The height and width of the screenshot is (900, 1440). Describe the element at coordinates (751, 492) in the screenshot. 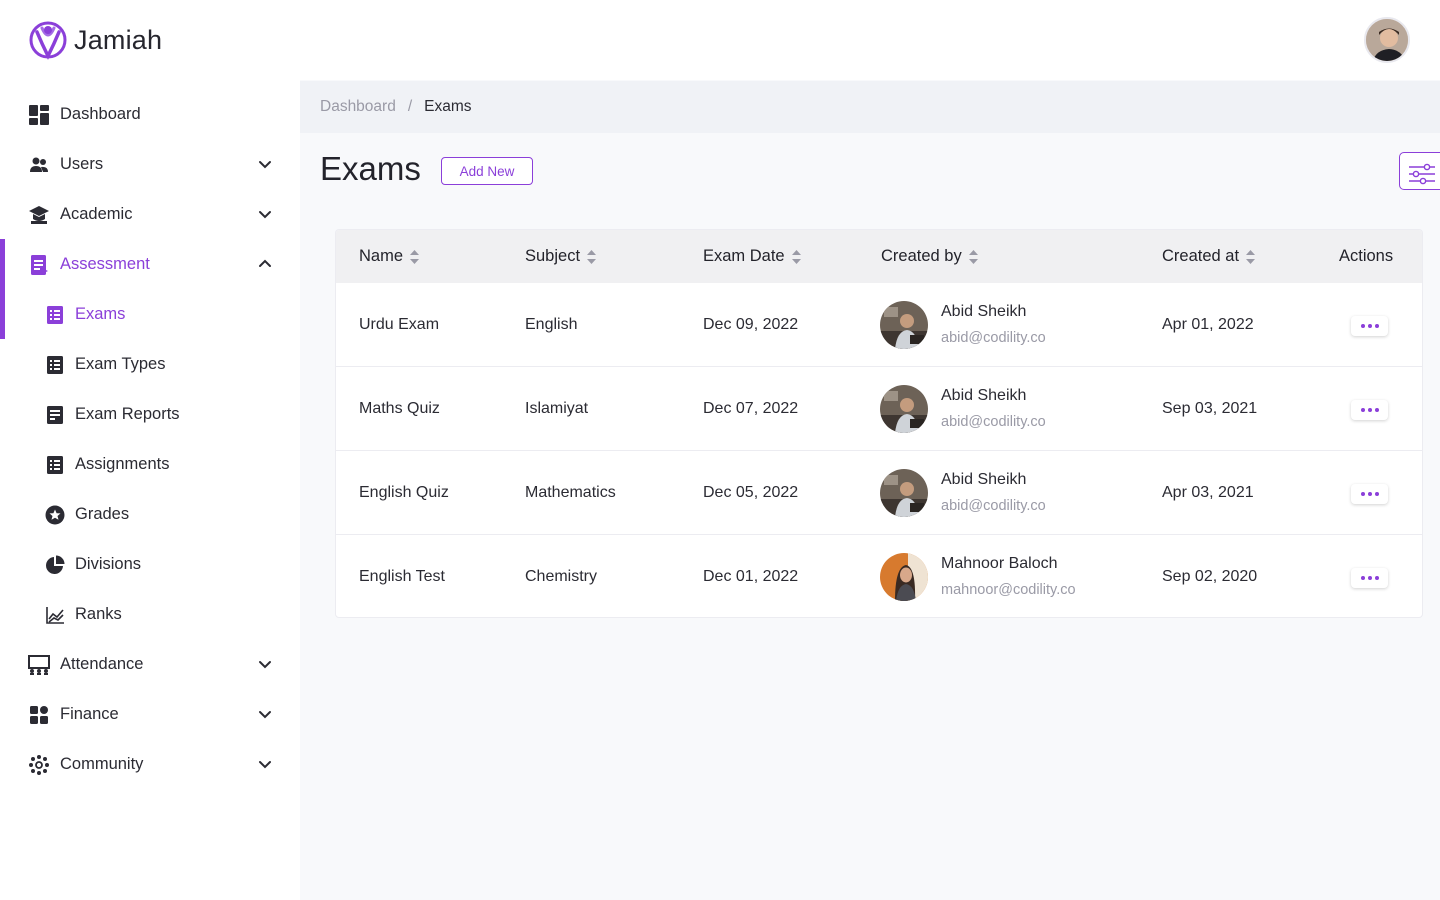

I see `exam-date: Dec 05, 2022` at that location.